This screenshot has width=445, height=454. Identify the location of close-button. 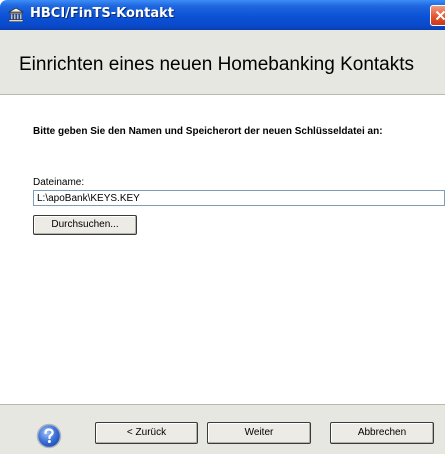
(437, 15).